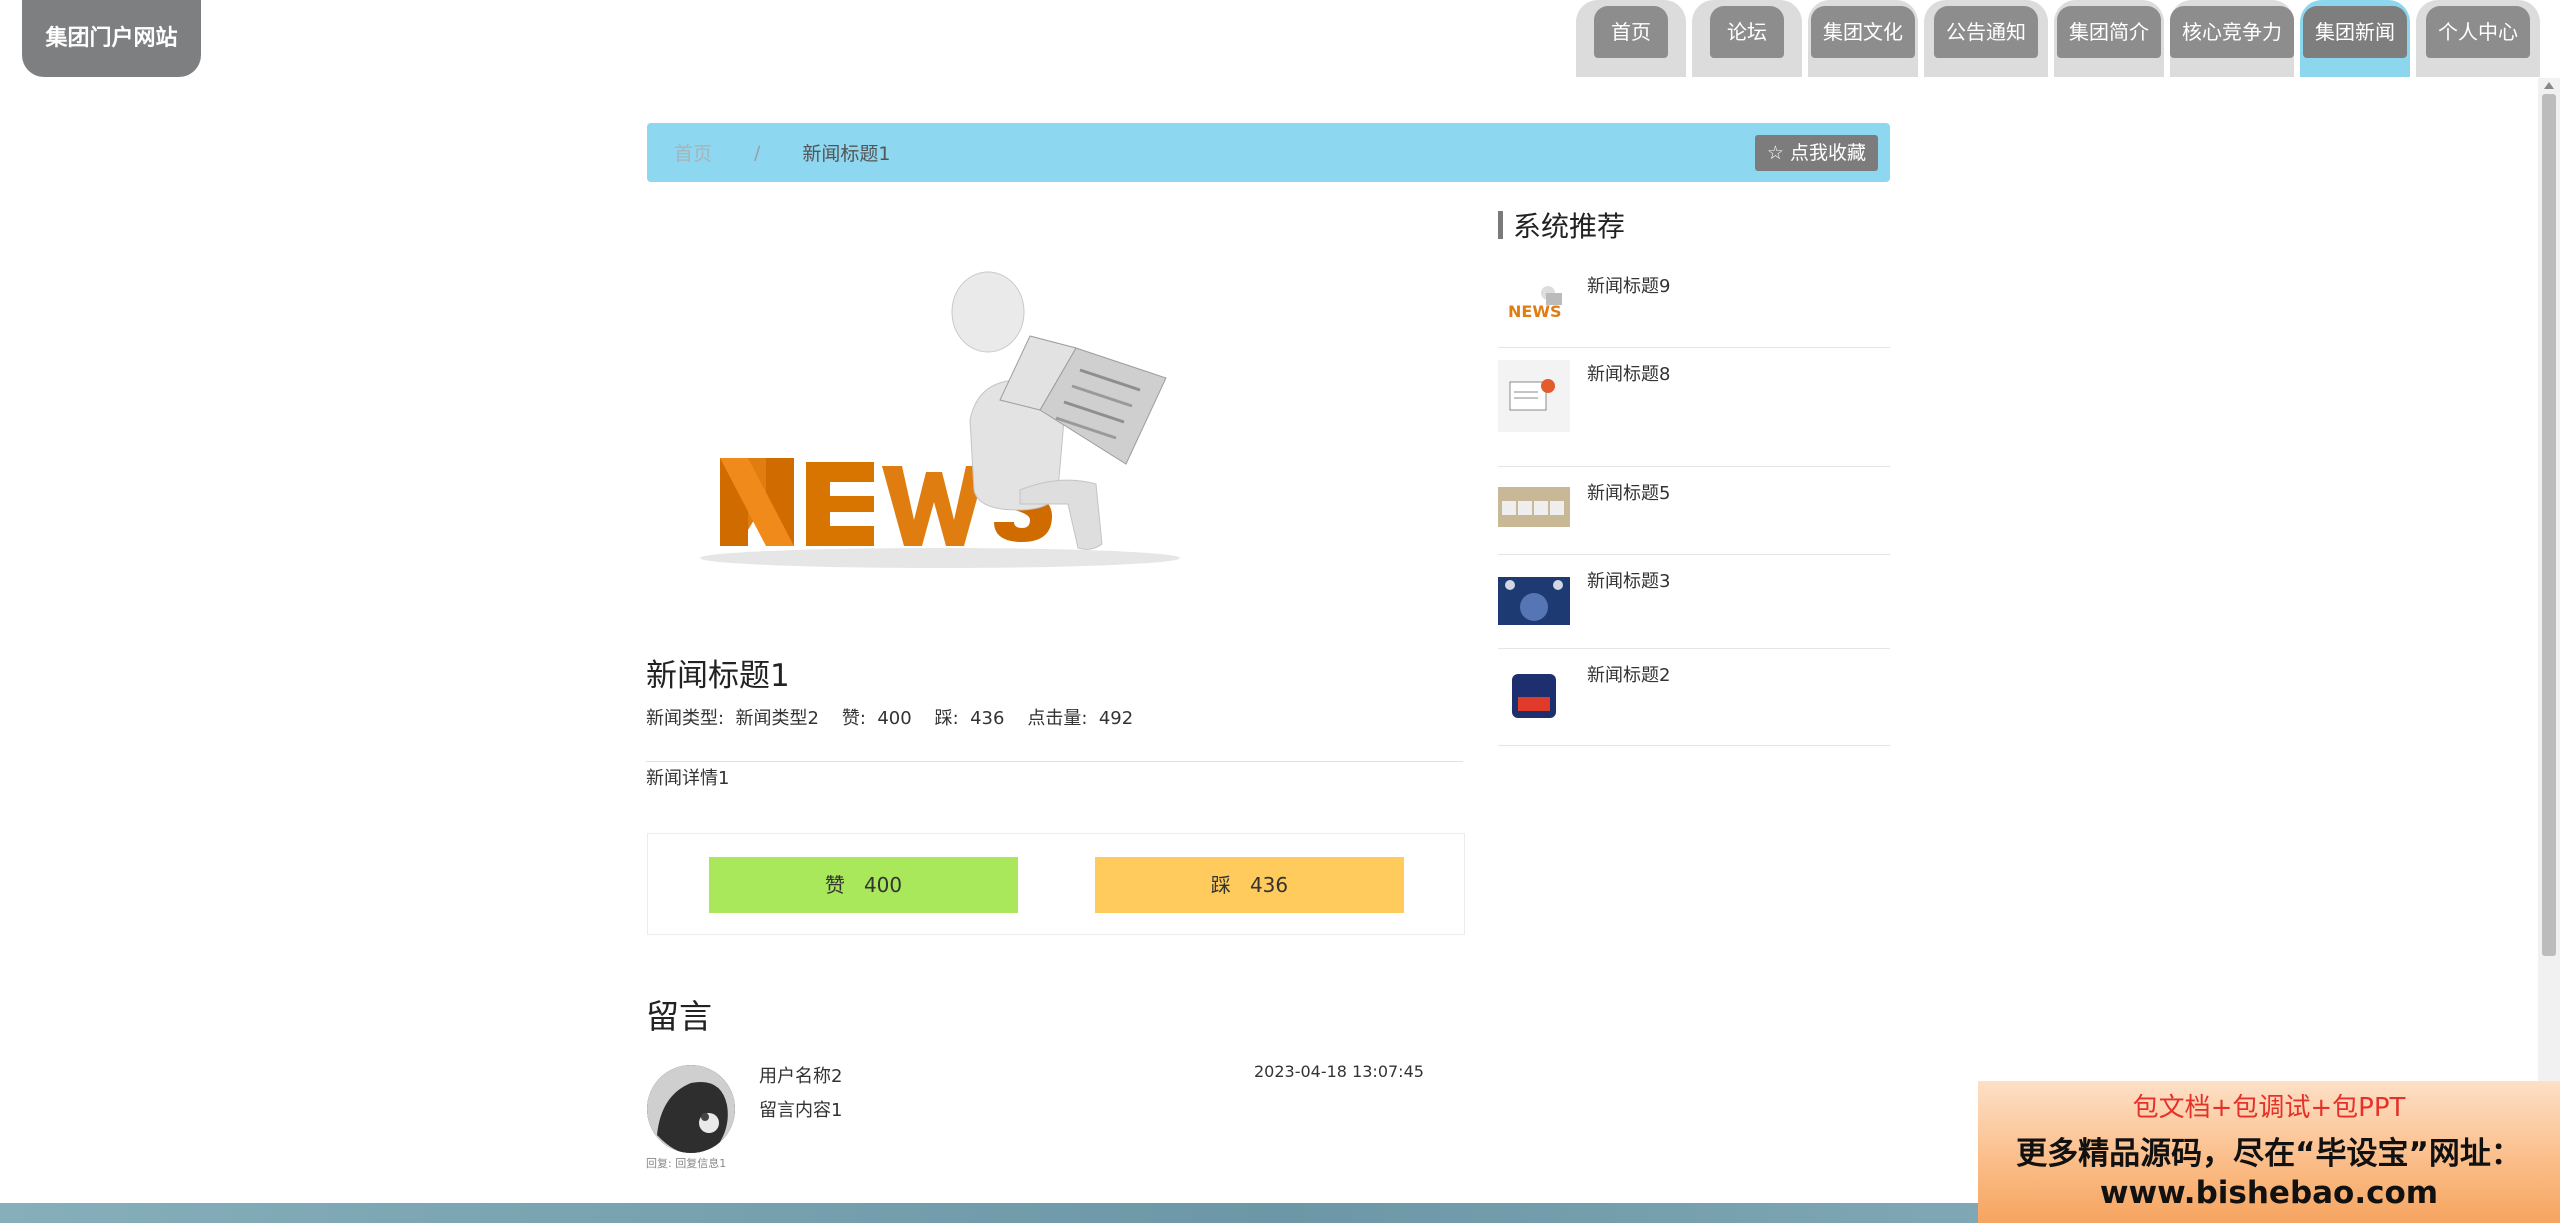  I want to click on nav-intro-label: 集团简介, so click(2109, 32).